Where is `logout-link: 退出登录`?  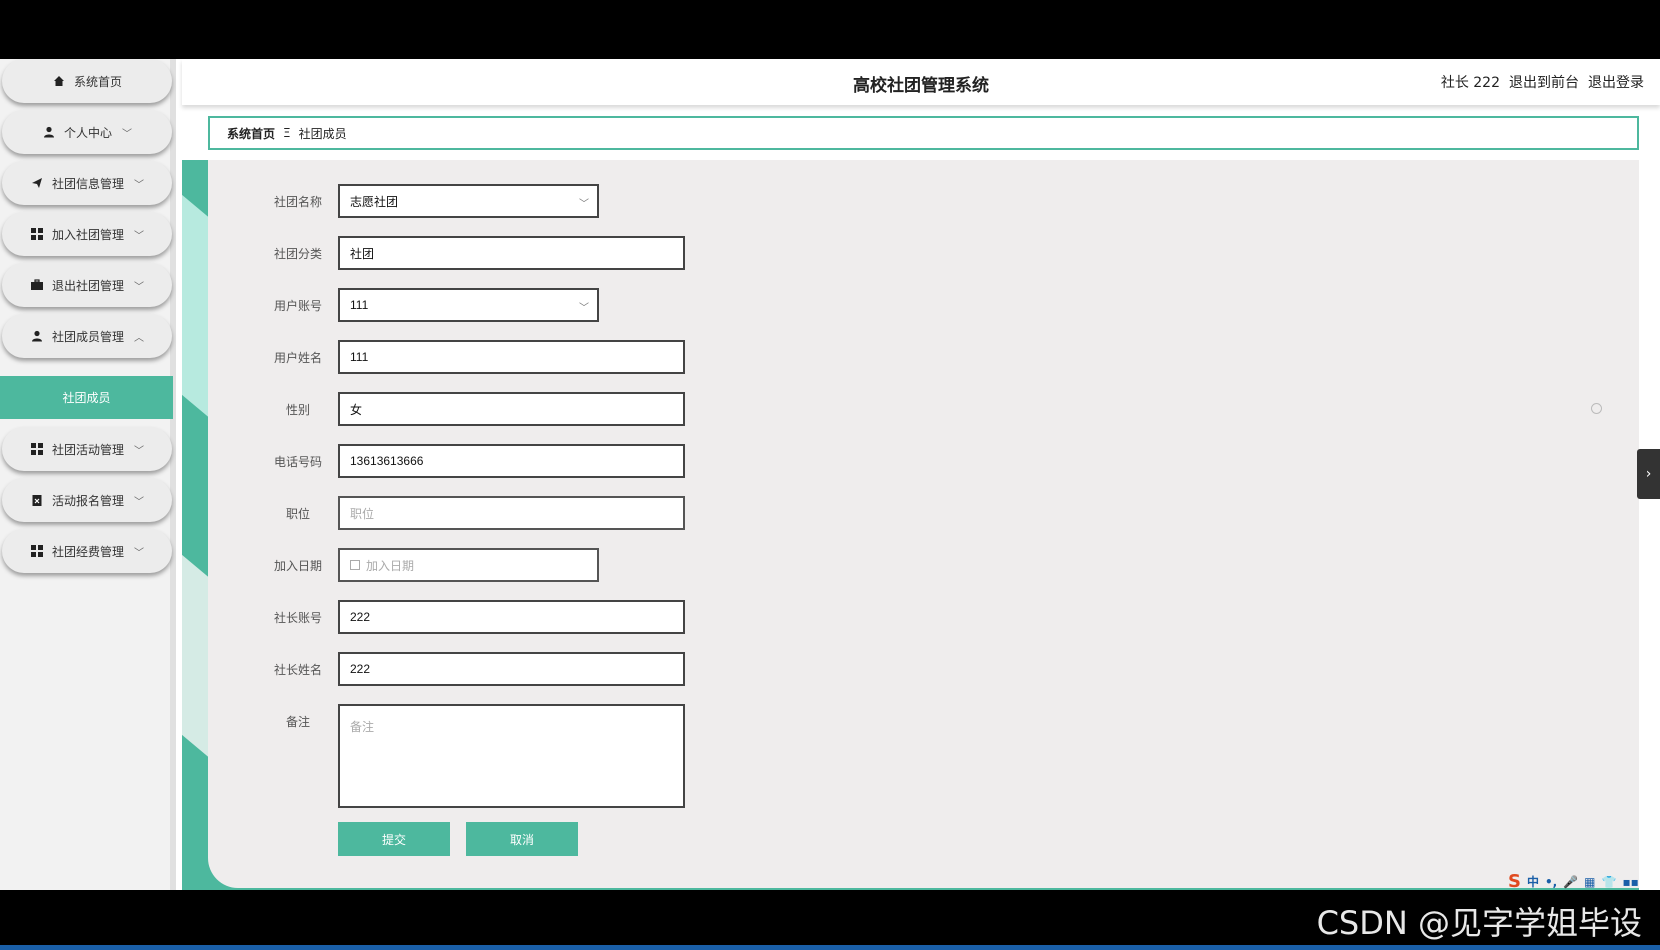 logout-link: 退出登录 is located at coordinates (1616, 82).